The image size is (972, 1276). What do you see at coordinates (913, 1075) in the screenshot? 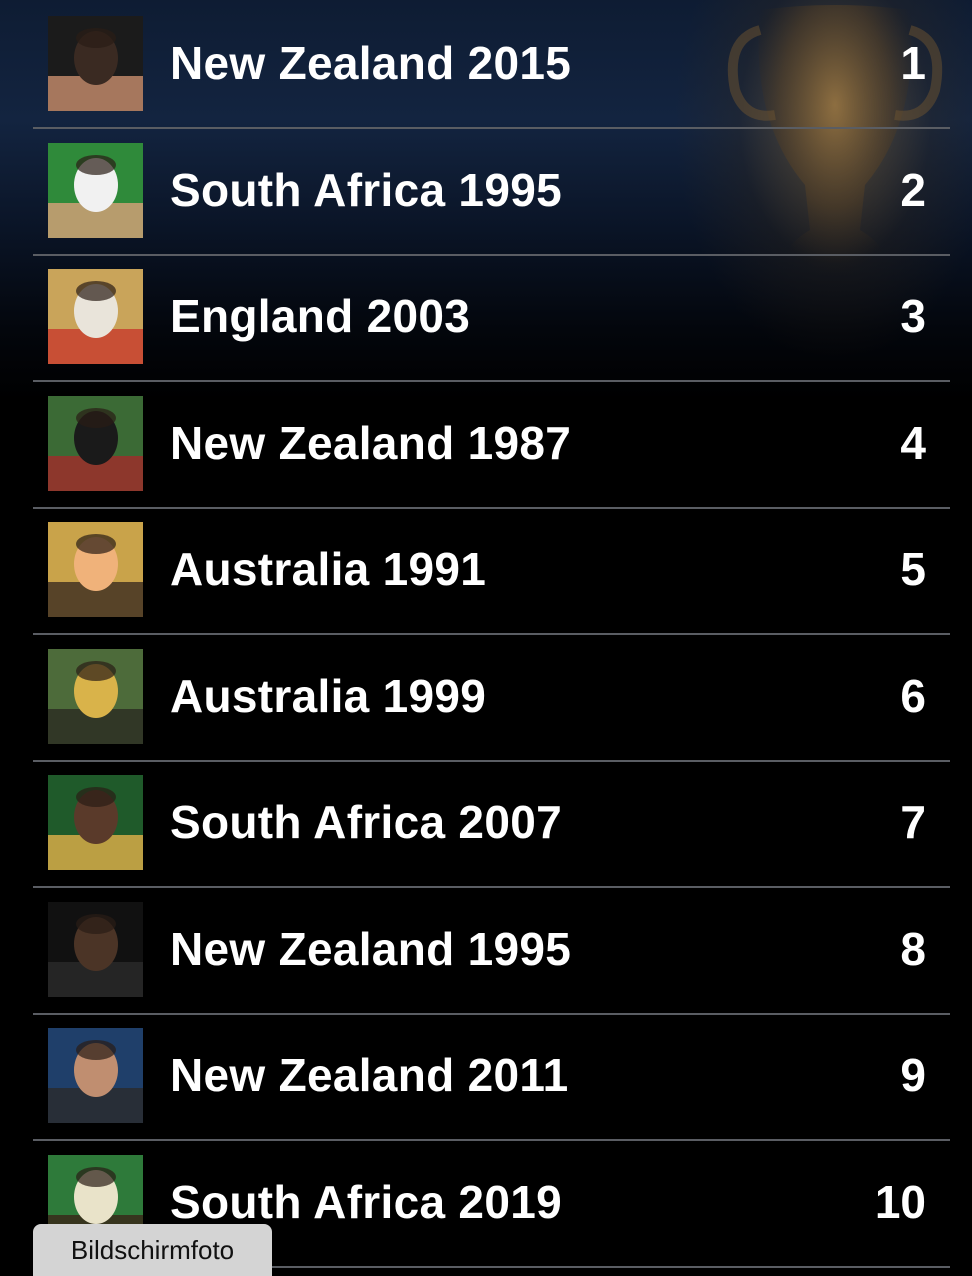
I see `rank-number: 9` at bounding box center [913, 1075].